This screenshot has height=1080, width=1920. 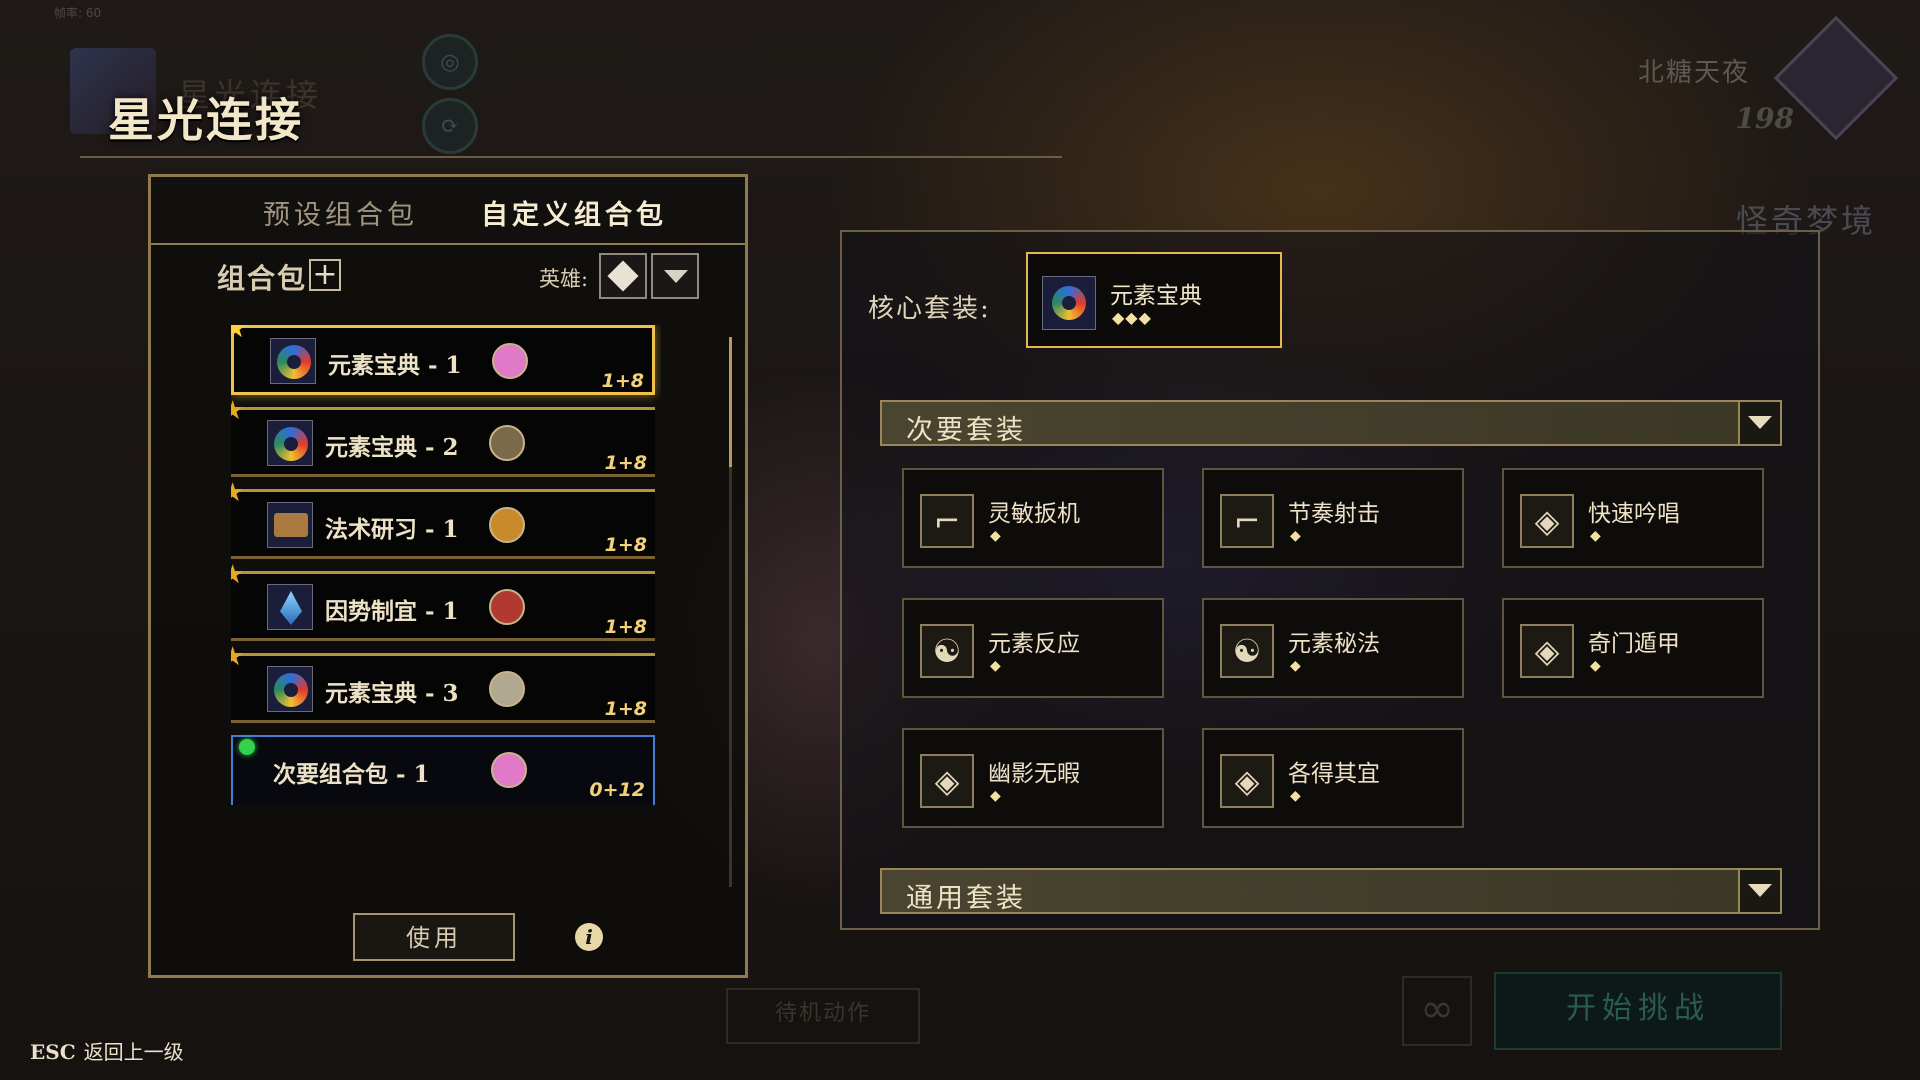 I want to click on core-set-label: 核心套装:, so click(x=929, y=309).